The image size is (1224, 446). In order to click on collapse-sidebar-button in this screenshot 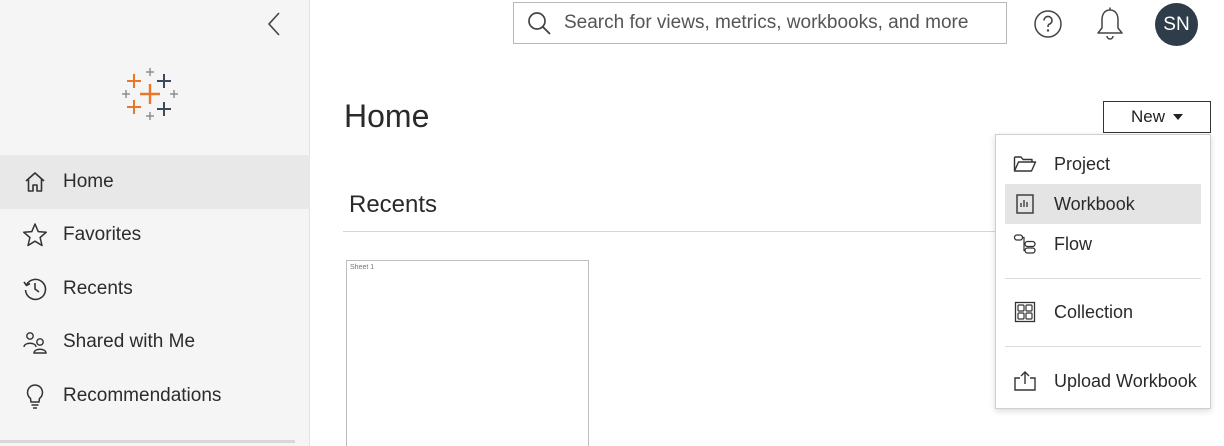, I will do `click(274, 24)`.